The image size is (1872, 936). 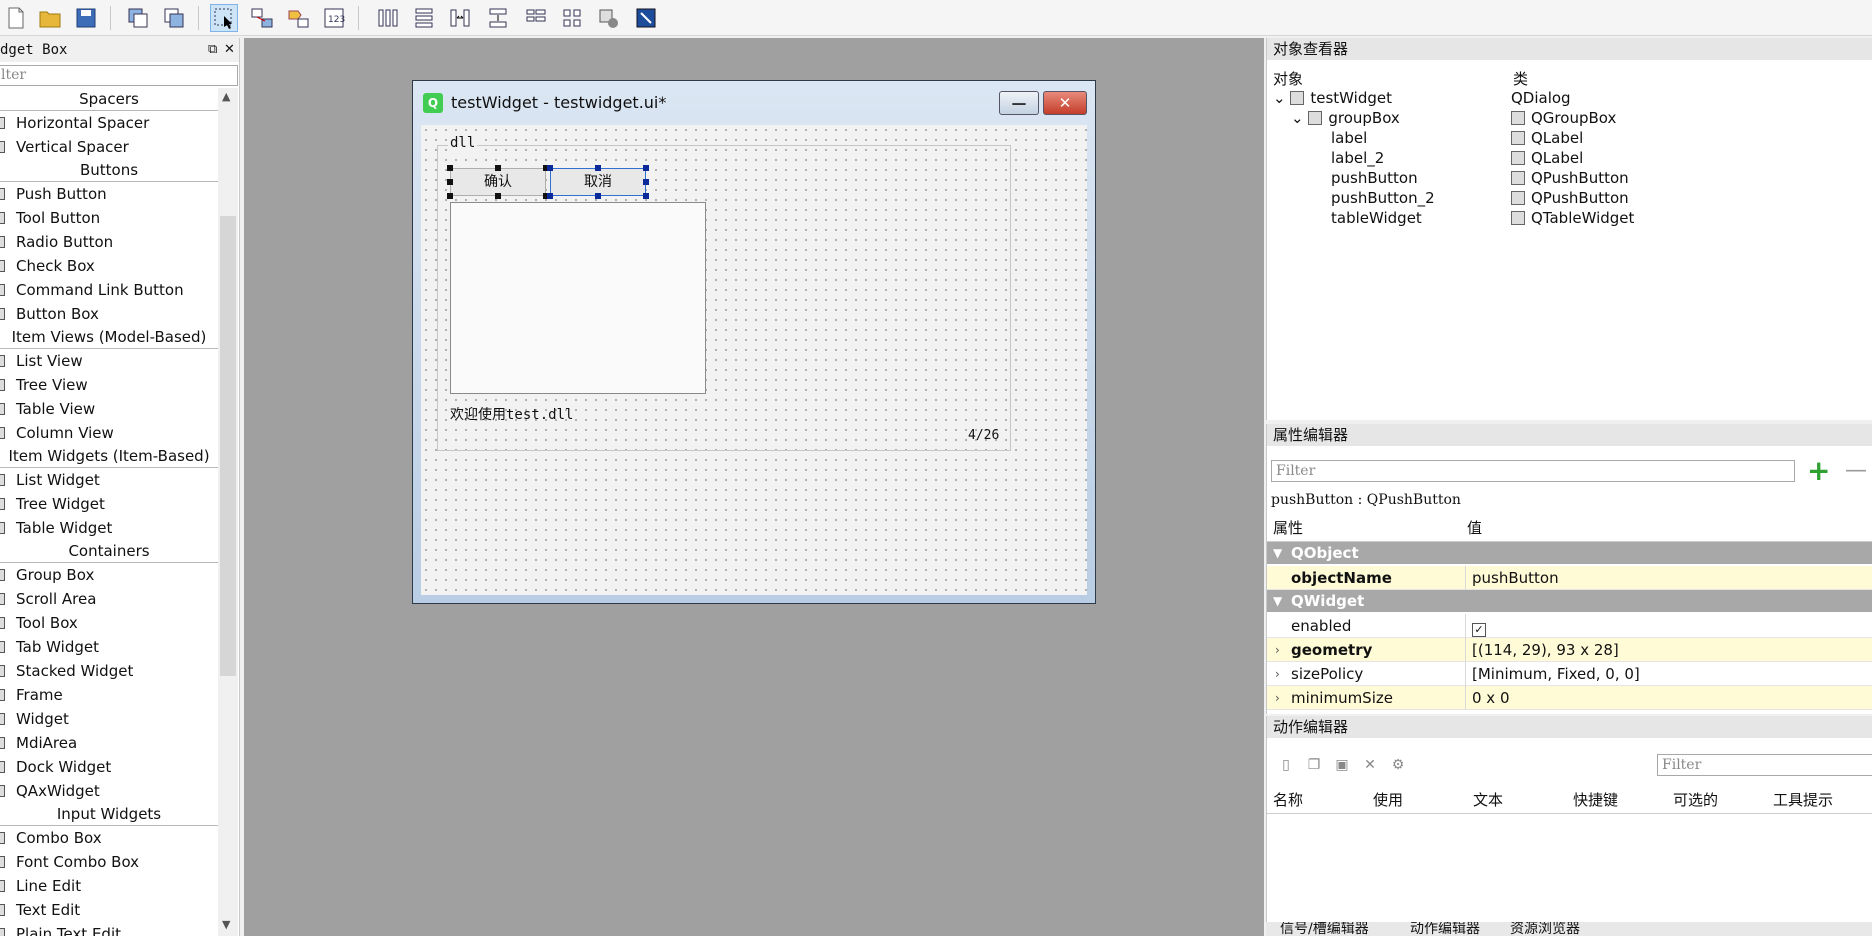 What do you see at coordinates (109, 862) in the screenshot?
I see `widget-item: Font Combo Box` at bounding box center [109, 862].